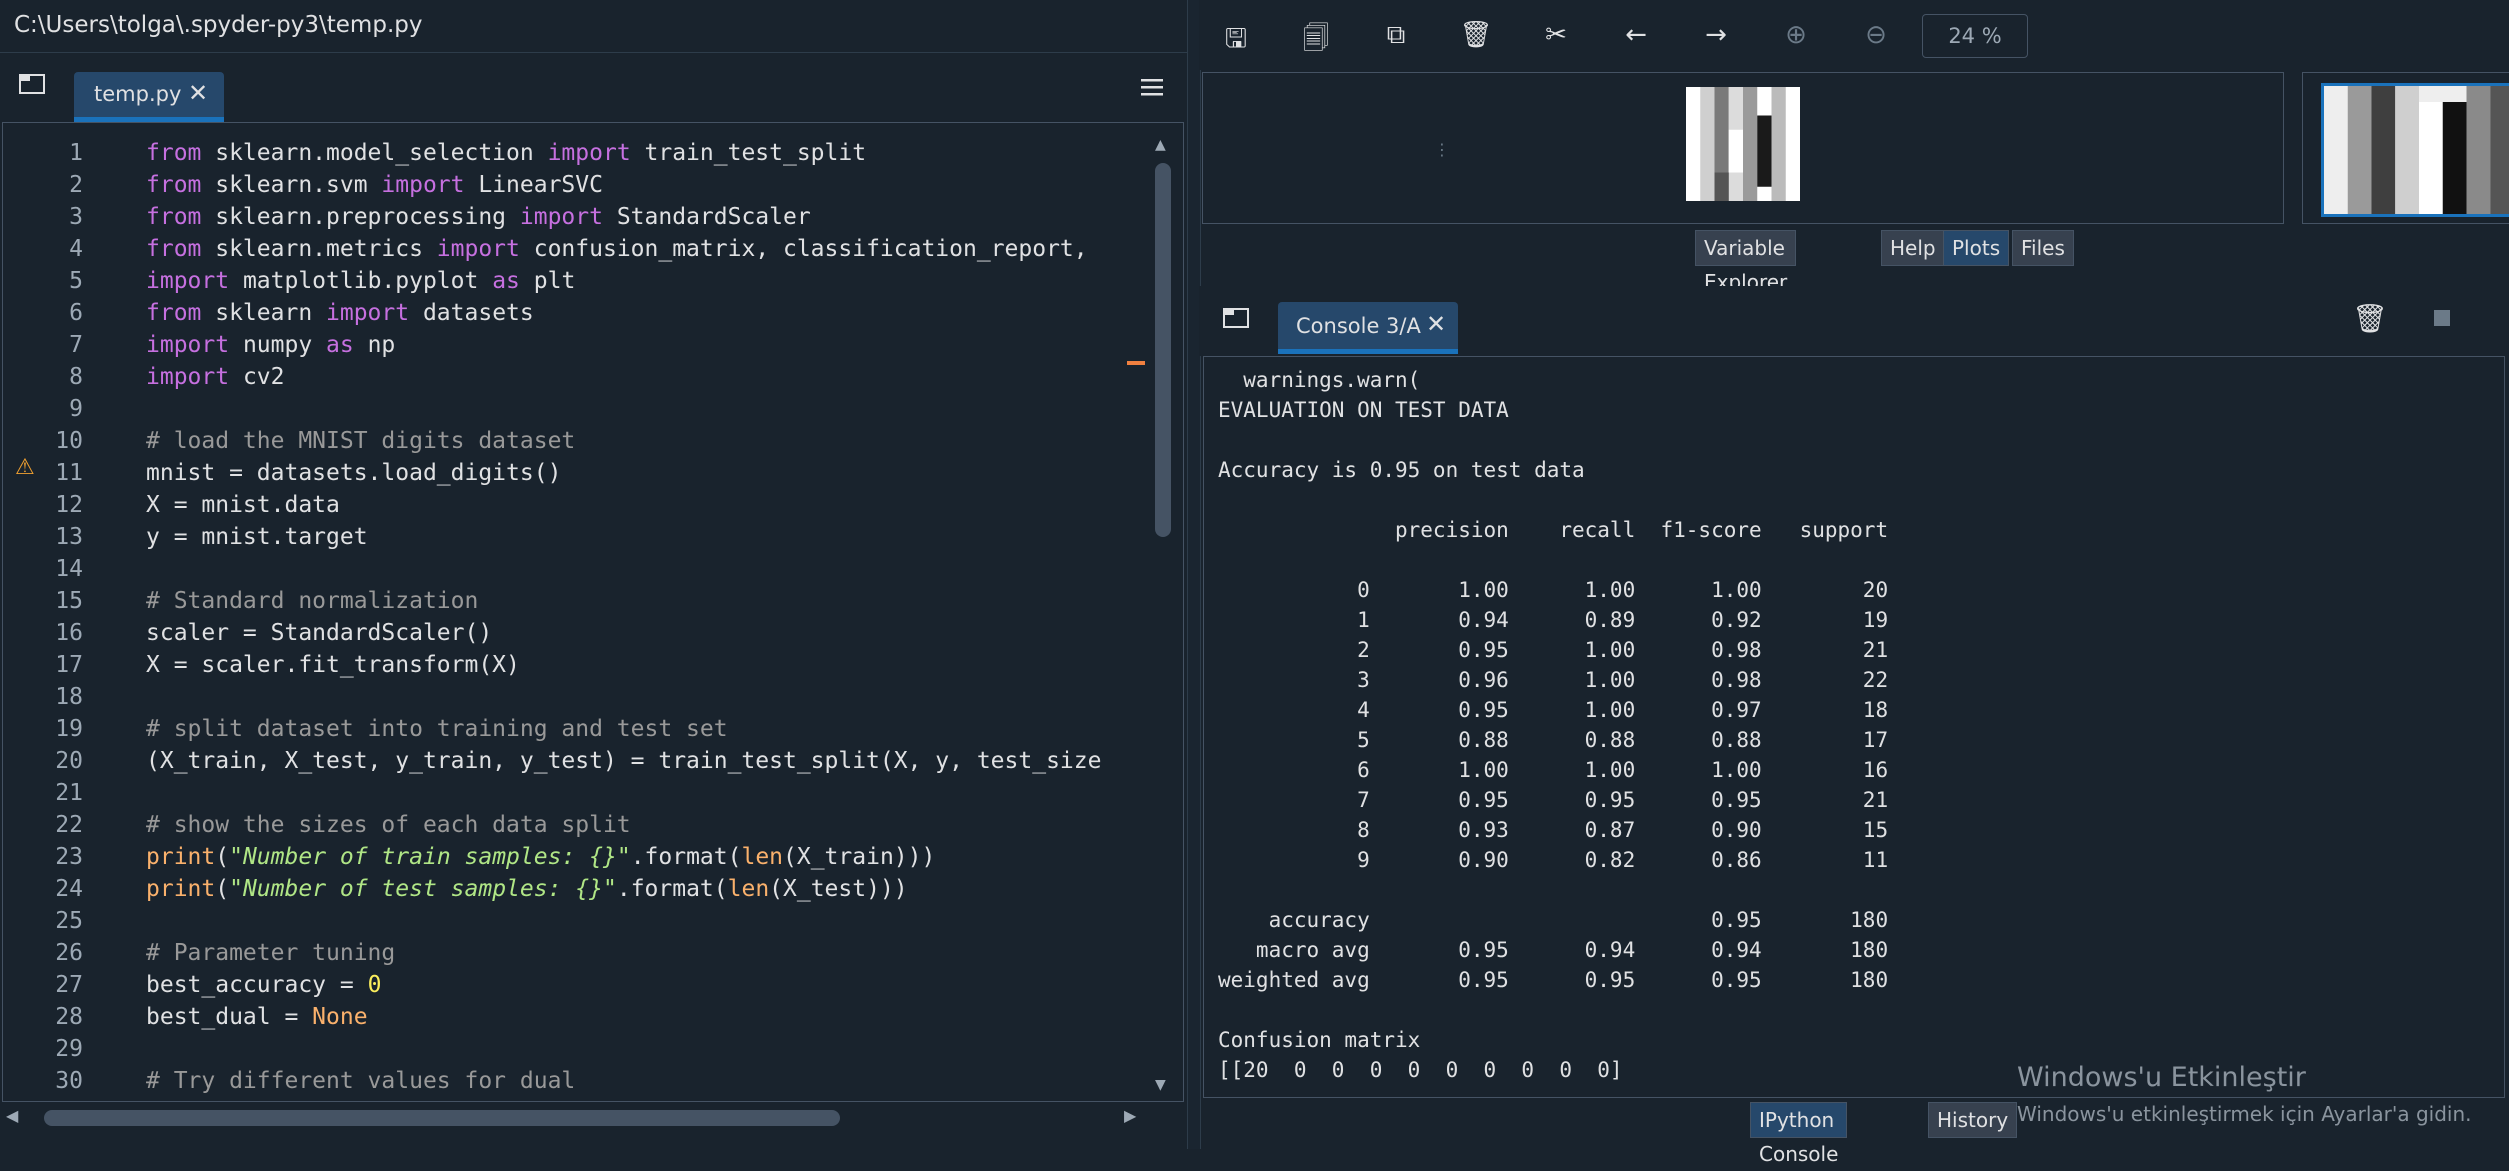 Image resolution: width=2509 pixels, height=1171 pixels. I want to click on line-number: 19, so click(69, 729).